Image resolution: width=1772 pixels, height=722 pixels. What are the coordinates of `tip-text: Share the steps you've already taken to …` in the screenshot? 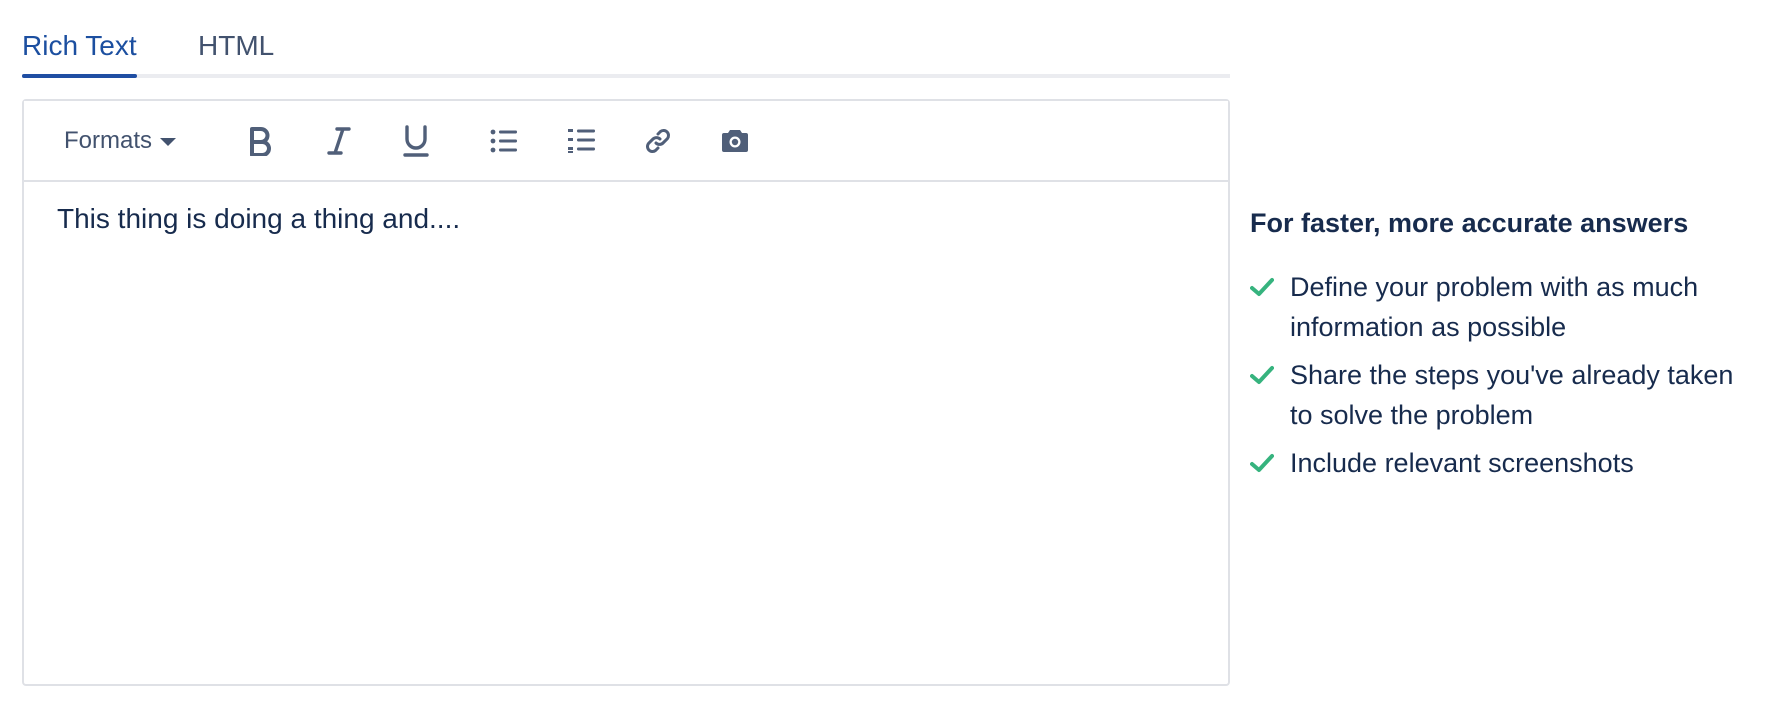 It's located at (1512, 395).